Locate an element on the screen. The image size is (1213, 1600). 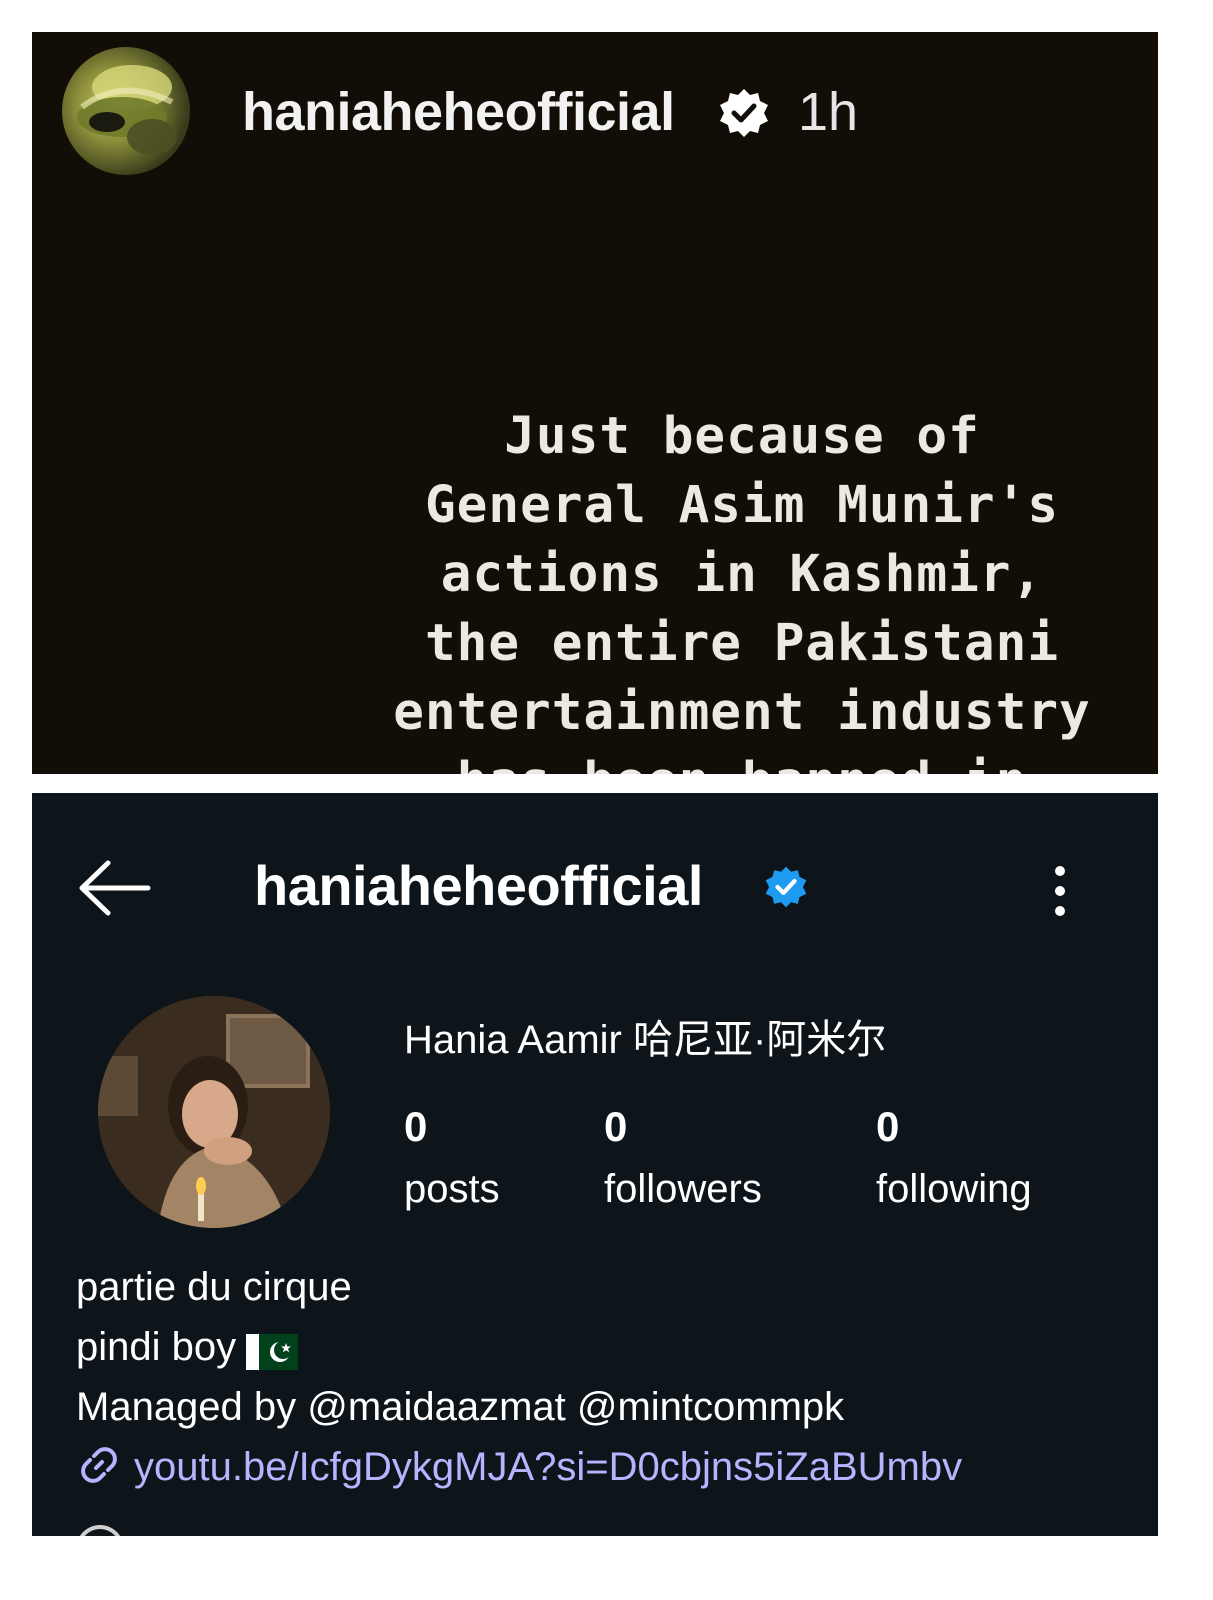
more-vertical-icon is located at coordinates (1060, 891).